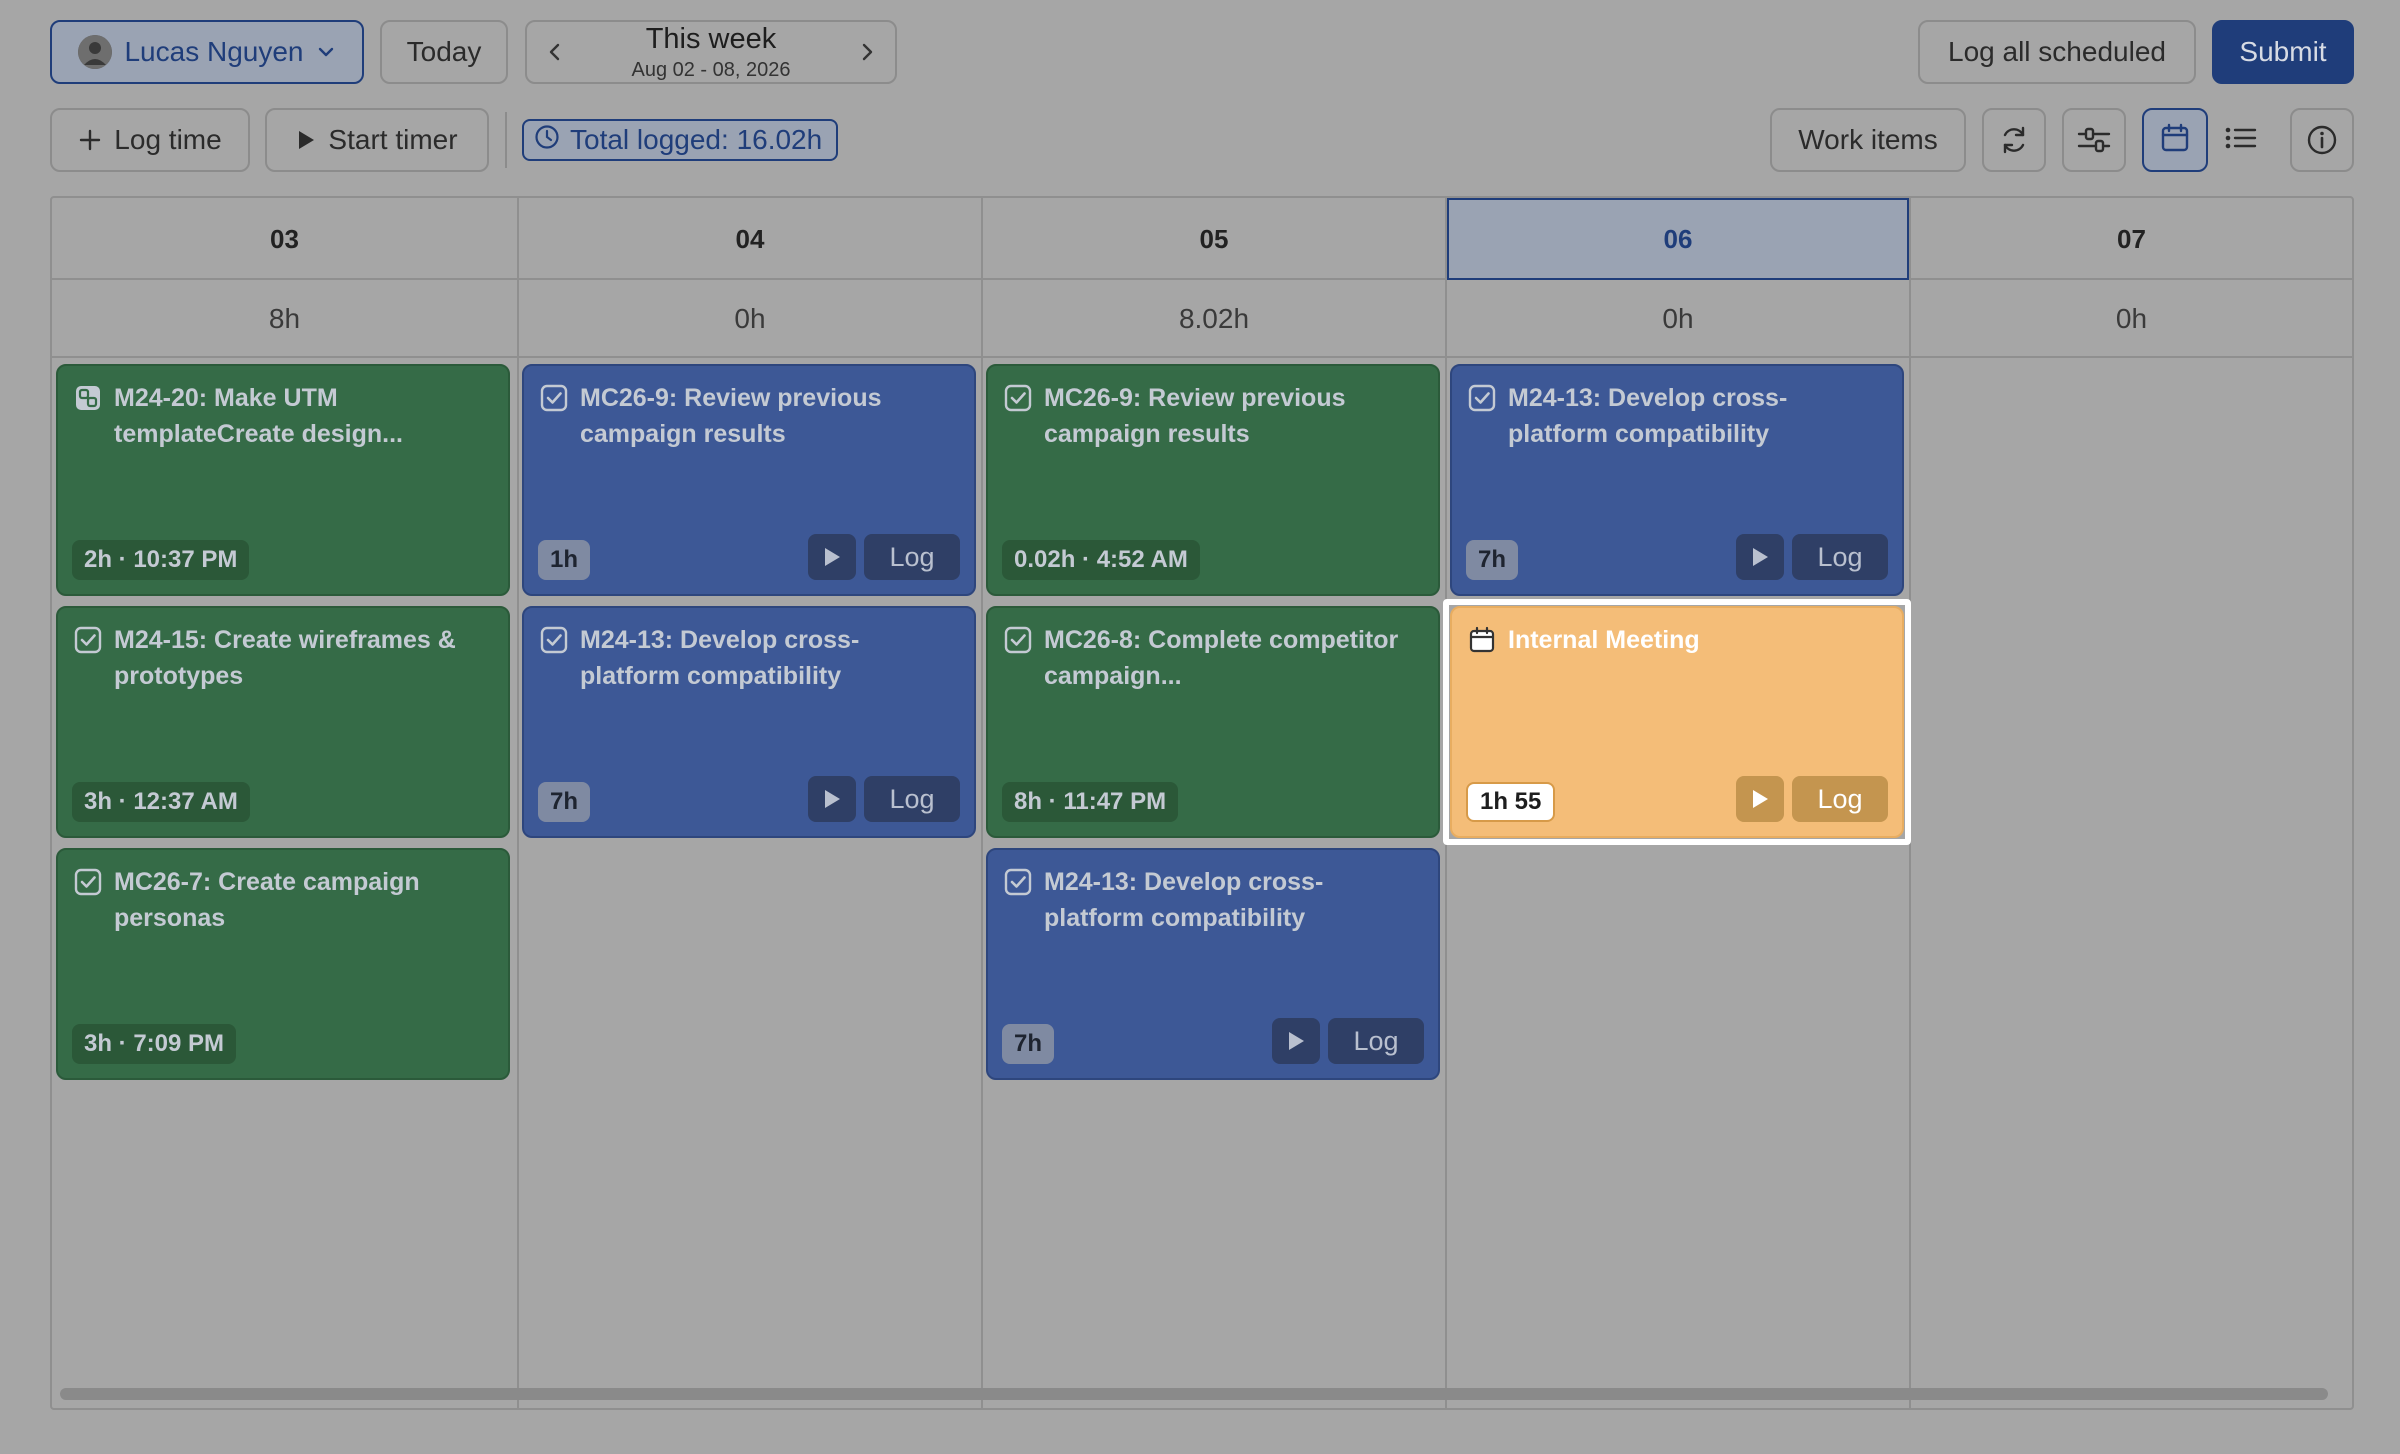 The width and height of the screenshot is (2400, 1454). Describe the element at coordinates (564, 560) in the screenshot. I see `entry-duration: 1h` at that location.